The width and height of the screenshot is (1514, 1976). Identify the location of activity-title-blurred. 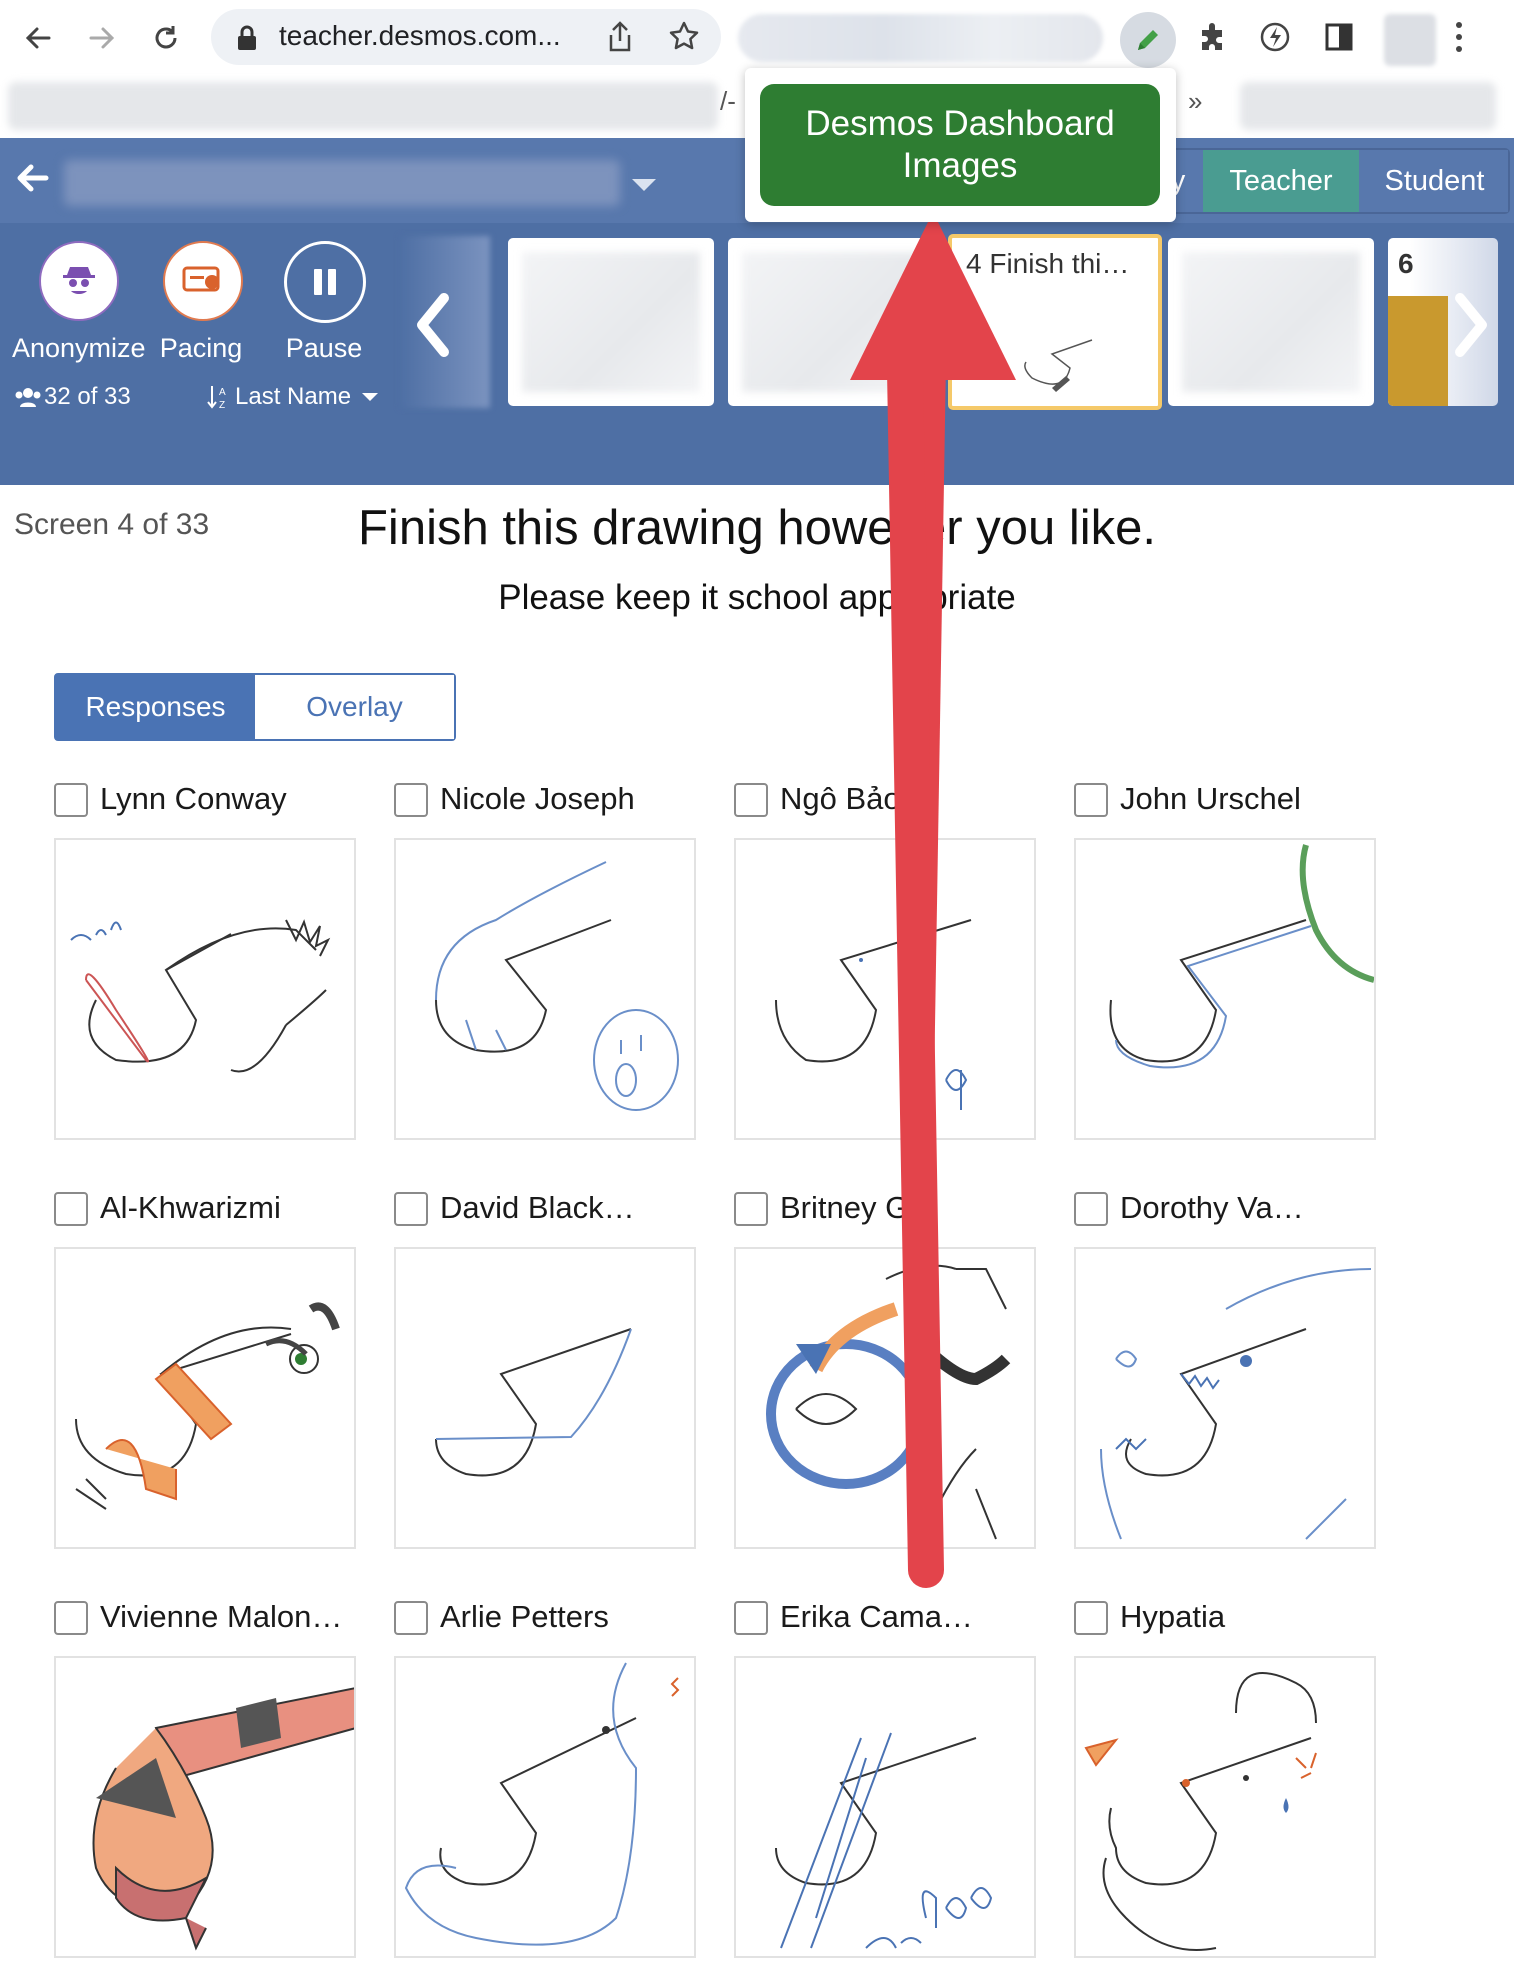
(342, 183).